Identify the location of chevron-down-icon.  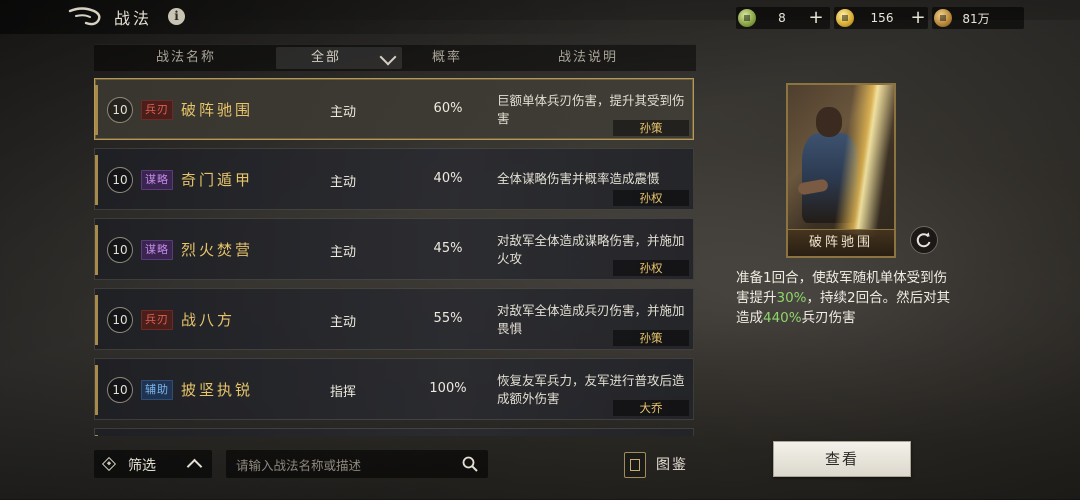
(388, 57).